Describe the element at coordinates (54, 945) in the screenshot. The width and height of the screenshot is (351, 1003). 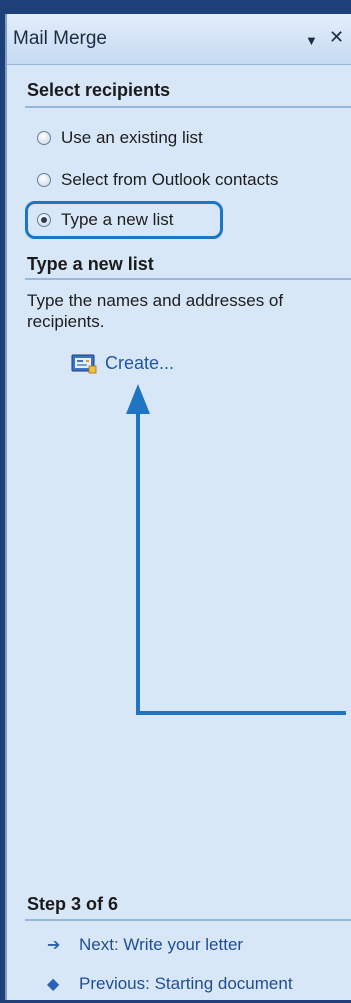
I see `arrow-right-icon: ➔` at that location.